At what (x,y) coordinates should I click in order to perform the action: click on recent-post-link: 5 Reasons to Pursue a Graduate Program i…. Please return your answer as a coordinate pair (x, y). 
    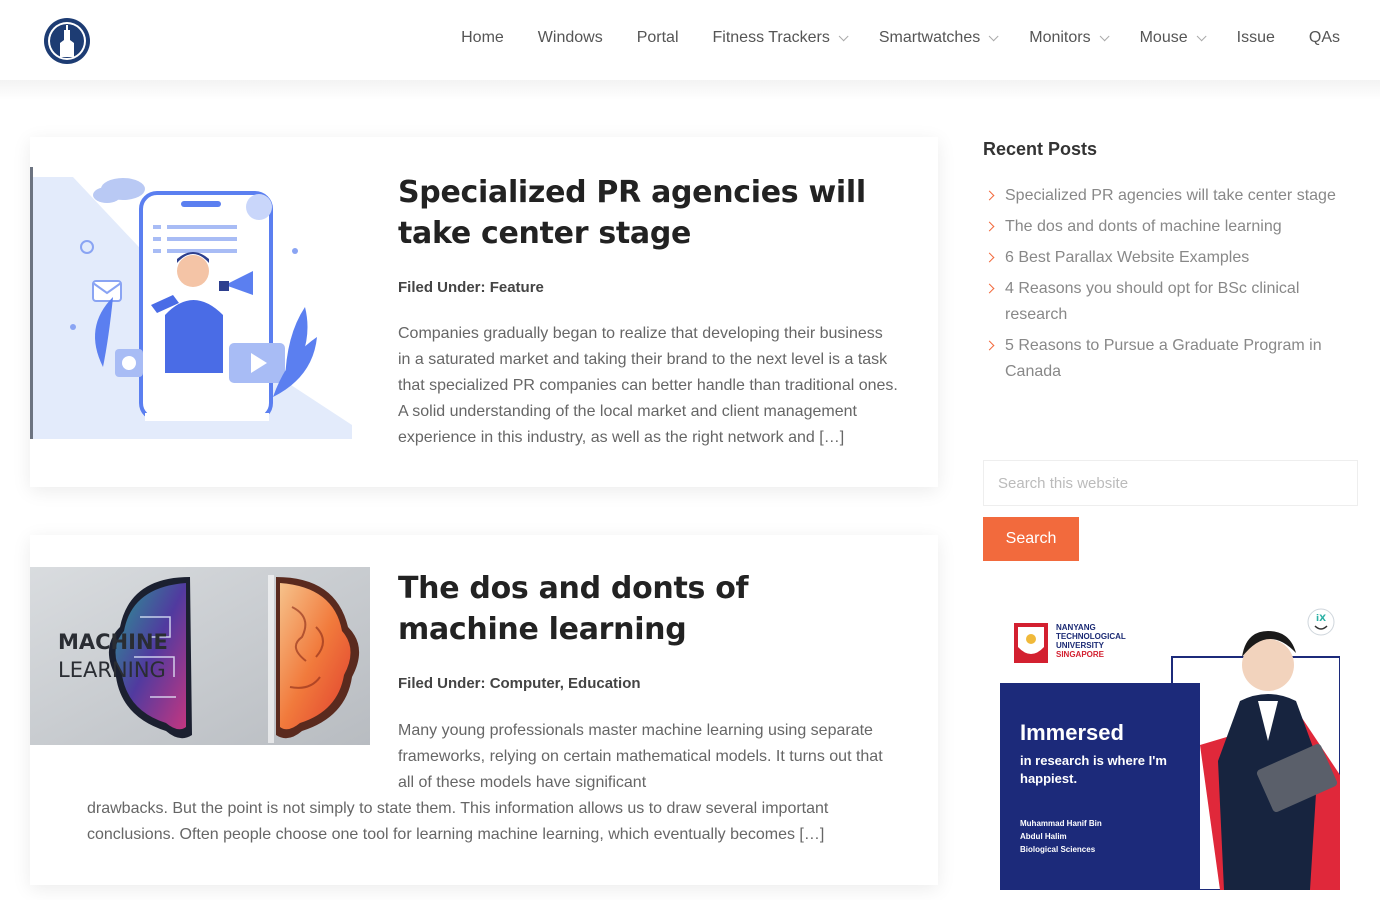
    Looking at the image, I should click on (1168, 359).